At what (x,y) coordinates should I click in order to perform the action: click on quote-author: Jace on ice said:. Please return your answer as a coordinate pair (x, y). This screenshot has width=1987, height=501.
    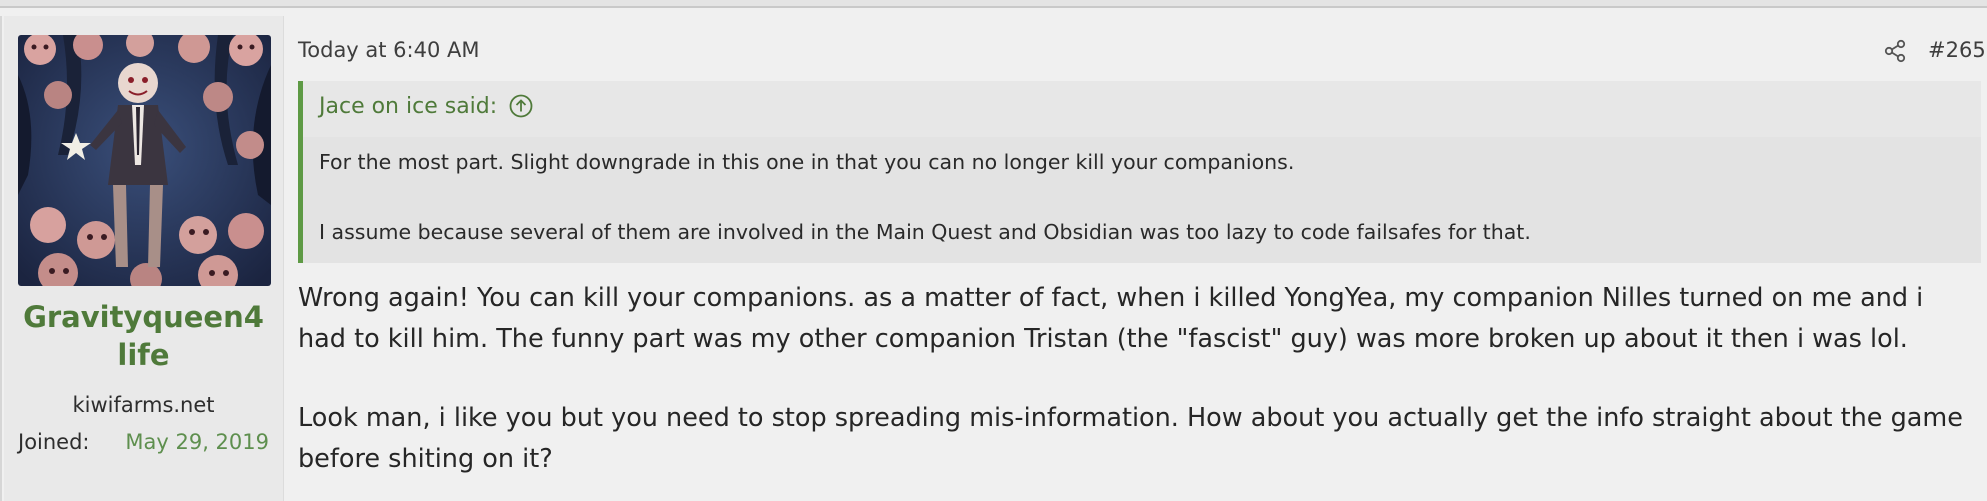
    Looking at the image, I should click on (408, 106).